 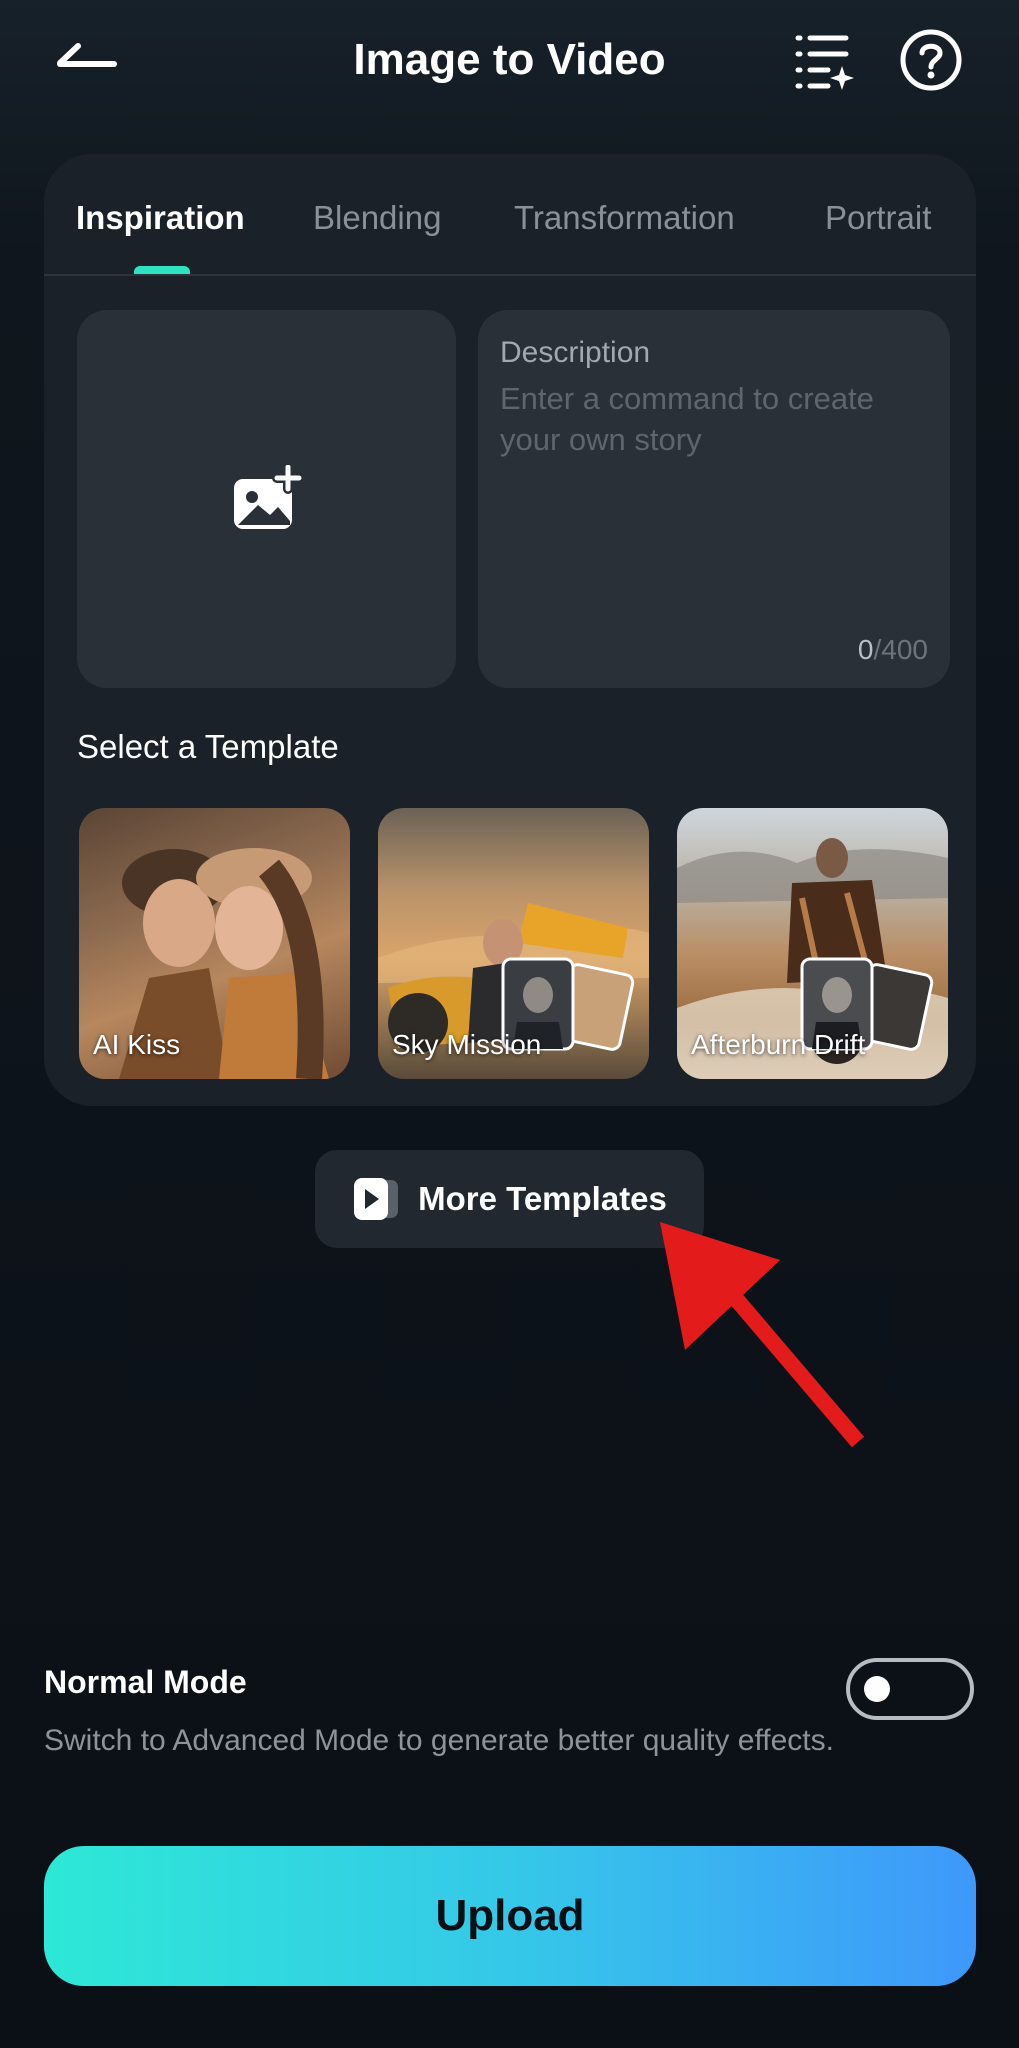 I want to click on video-play-icon, so click(x=376, y=1199).